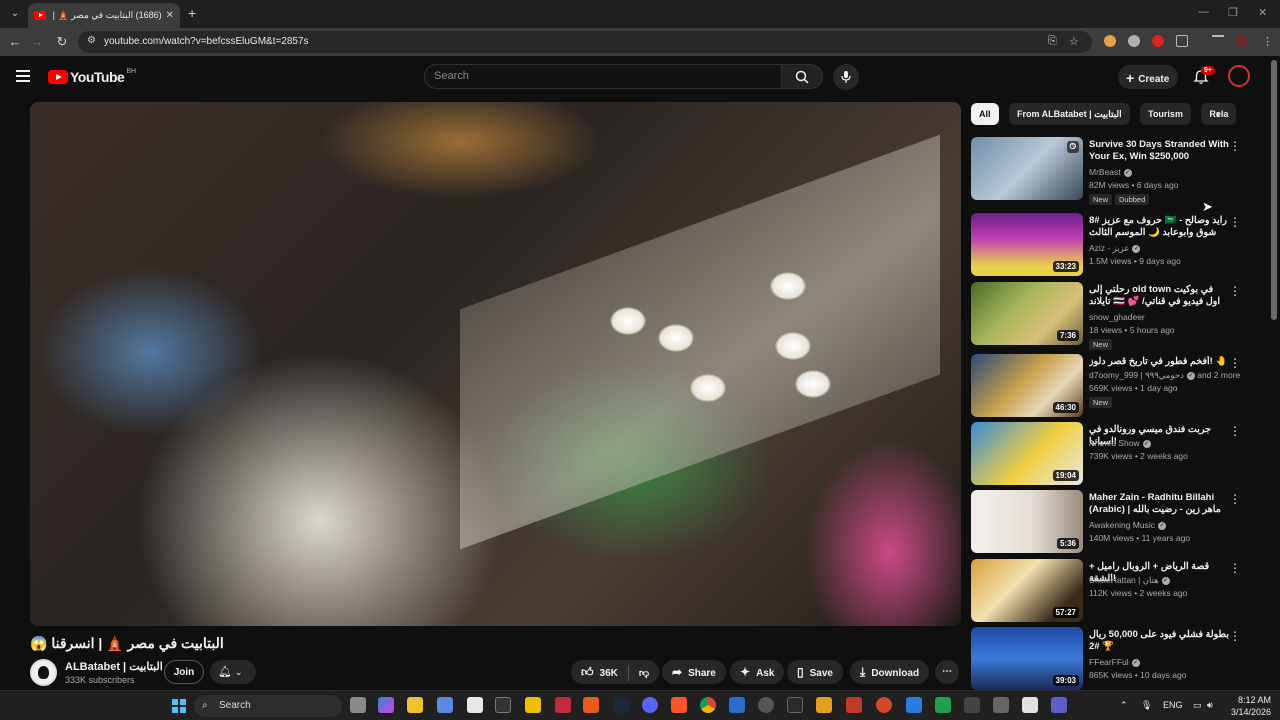 This screenshot has width=1280, height=720. Describe the element at coordinates (846, 77) in the screenshot. I see `voice-search-button` at that location.